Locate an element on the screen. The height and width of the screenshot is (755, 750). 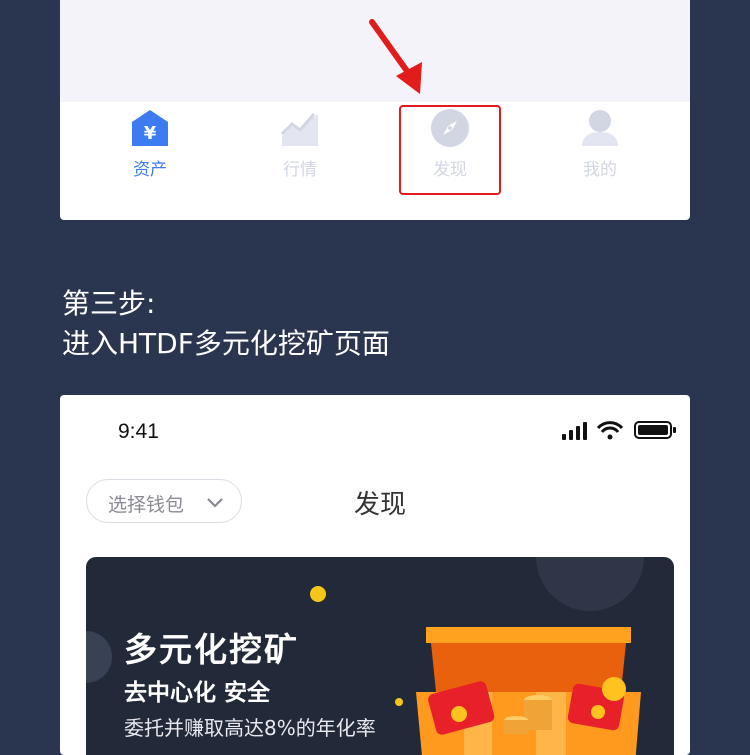
tab-assets: ¥ 资产 is located at coordinates (150, 157).